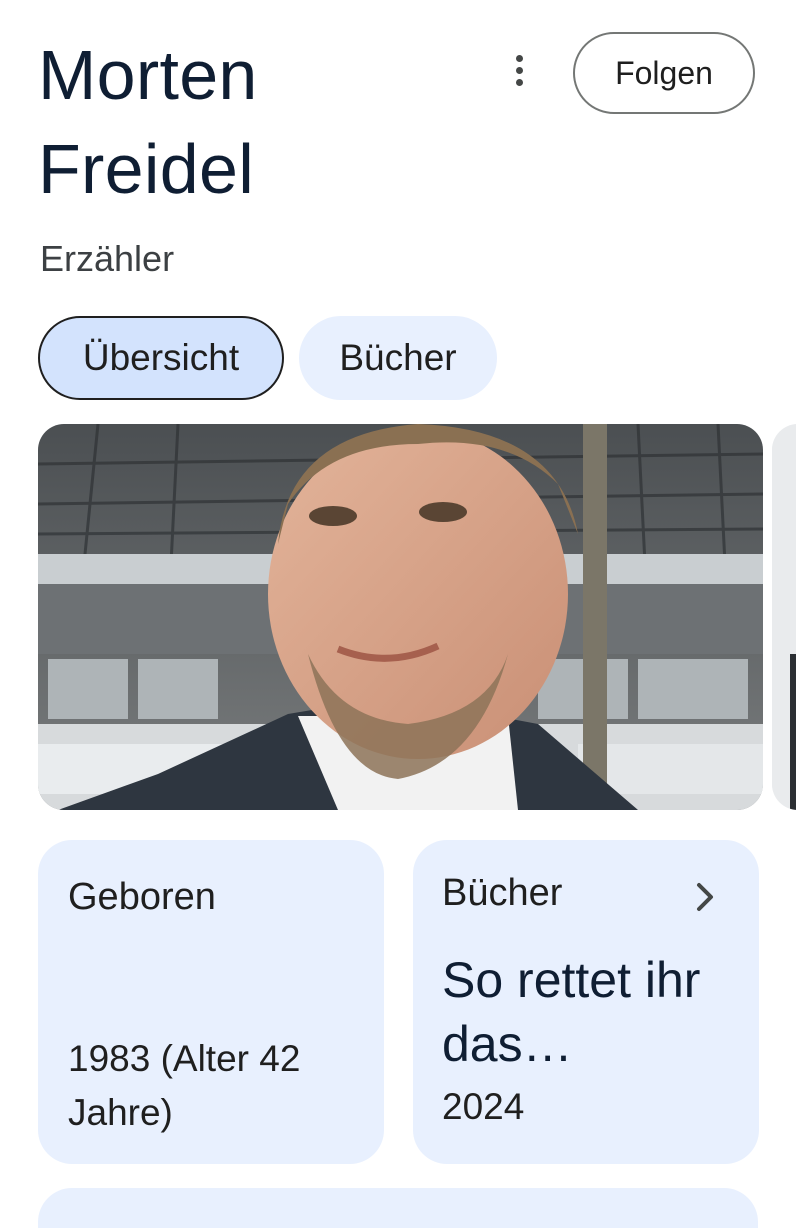 This screenshot has width=796, height=1228. I want to click on born-card: Geboren 1983 (Alter 42 Jahre), so click(211, 1002).